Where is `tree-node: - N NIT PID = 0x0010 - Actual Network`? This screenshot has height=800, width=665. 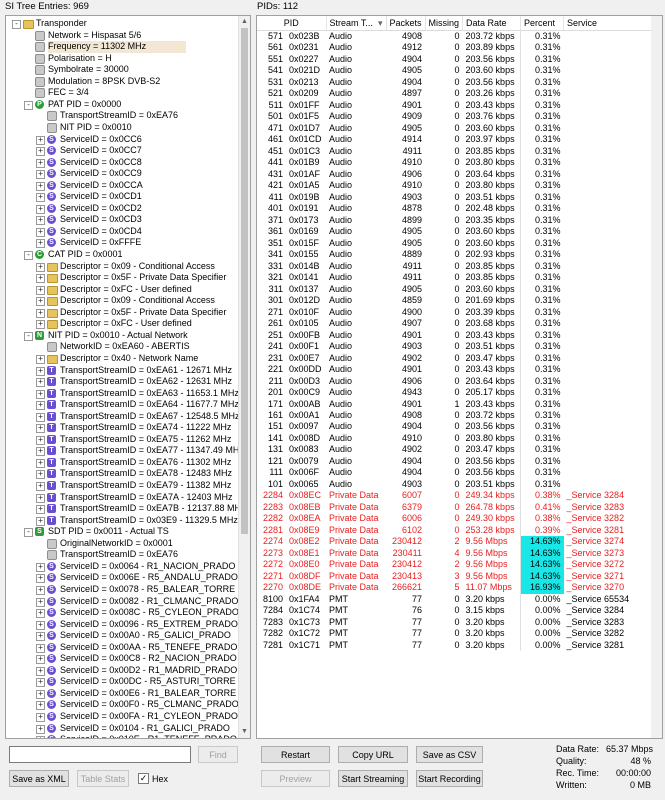
tree-node: - N NIT PID = 0x0010 - Actual Network is located at coordinates (122, 336).